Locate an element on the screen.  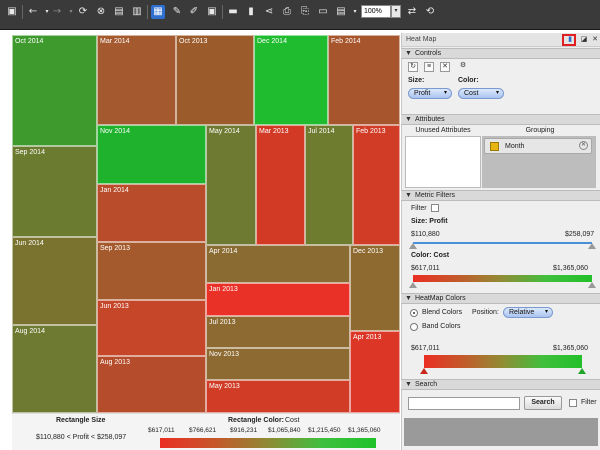
size-min-value: $110,880 is located at coordinates (425, 234).